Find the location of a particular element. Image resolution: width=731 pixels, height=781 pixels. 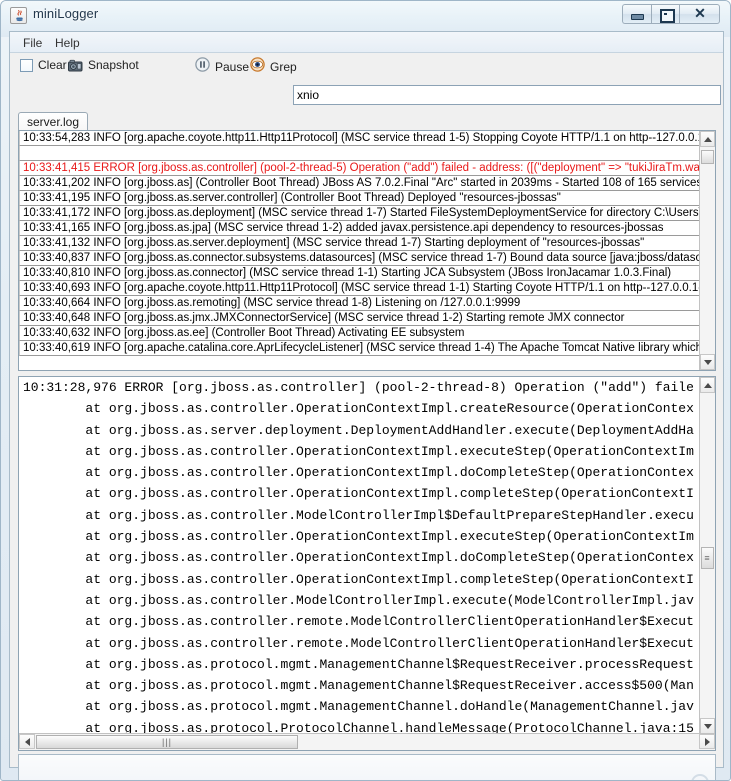

resize-grip-icon is located at coordinates (700, 777).